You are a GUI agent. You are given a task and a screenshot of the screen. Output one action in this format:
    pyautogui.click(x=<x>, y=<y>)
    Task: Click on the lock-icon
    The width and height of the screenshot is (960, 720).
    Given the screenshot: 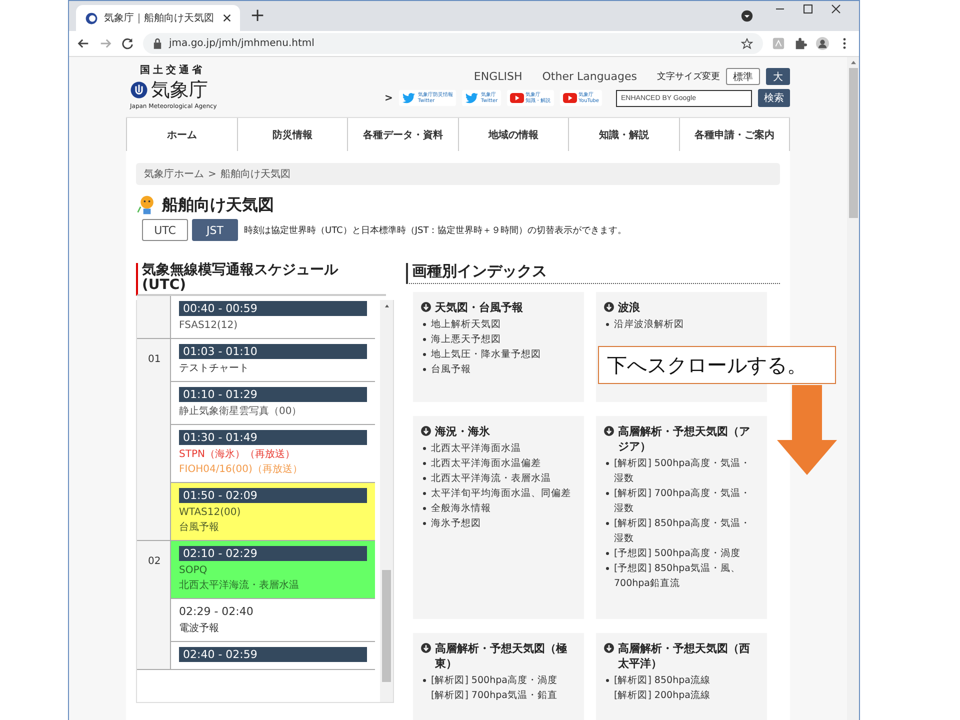 What is the action you would take?
    pyautogui.click(x=157, y=43)
    